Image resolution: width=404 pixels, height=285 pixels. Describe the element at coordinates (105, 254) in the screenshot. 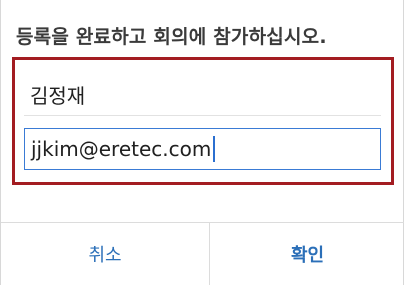

I see `cancel-button: 취소` at that location.